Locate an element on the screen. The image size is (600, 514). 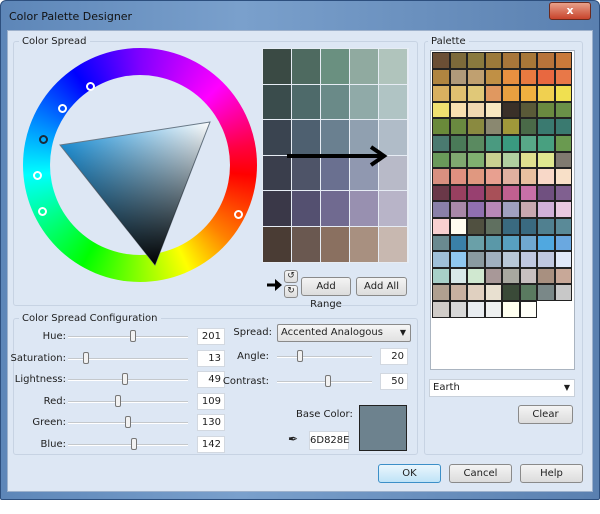
contrast-input: 50 is located at coordinates (394, 381).